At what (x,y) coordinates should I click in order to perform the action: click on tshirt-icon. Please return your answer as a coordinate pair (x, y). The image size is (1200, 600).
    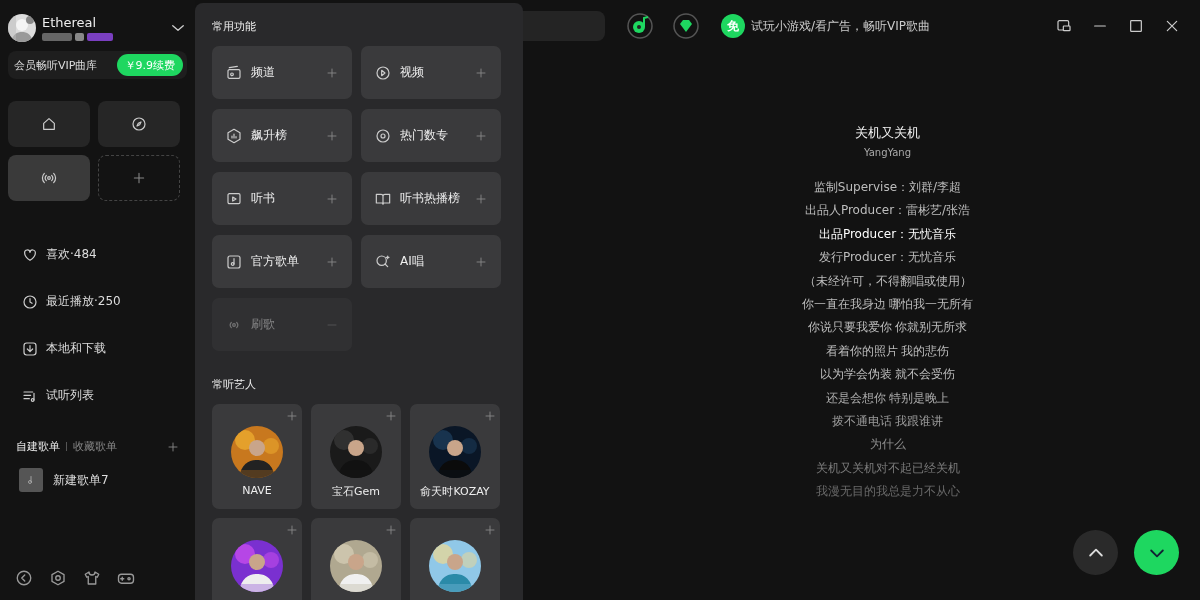
    Looking at the image, I should click on (92, 577).